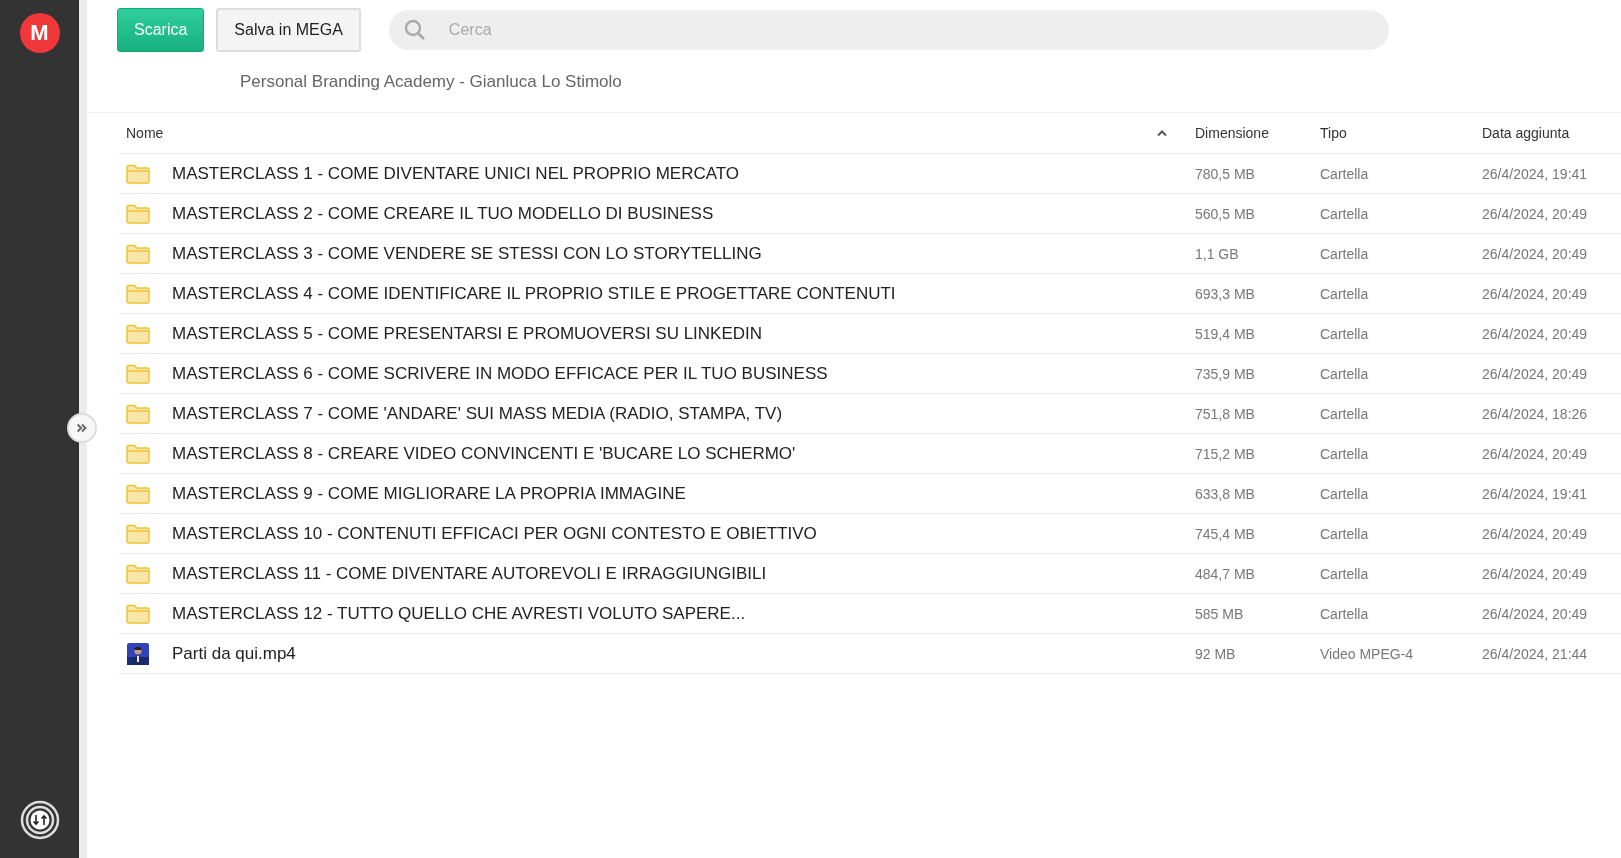  What do you see at coordinates (467, 253) in the screenshot?
I see `file-name: MASTERCLASS 3 - COME VENDERE SE STESSI CON LO STORYTELLING` at bounding box center [467, 253].